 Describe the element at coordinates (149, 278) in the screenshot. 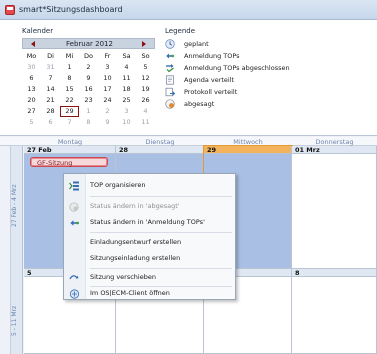

I see `menu-item-move-meeting: Sitzung verschieben` at that location.